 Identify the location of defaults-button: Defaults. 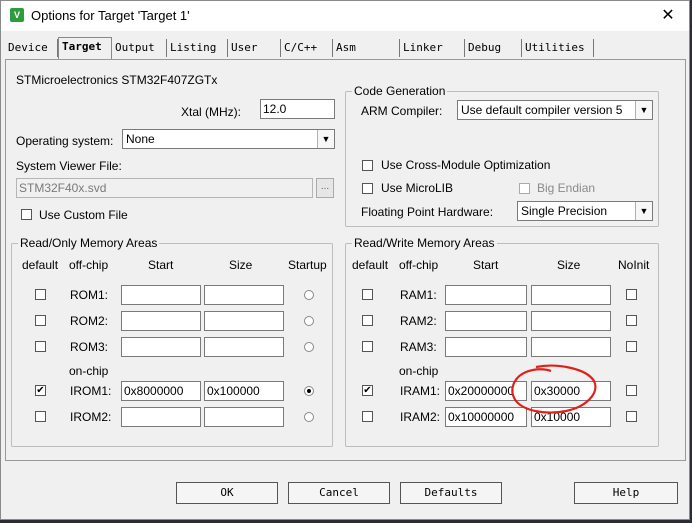
(451, 493).